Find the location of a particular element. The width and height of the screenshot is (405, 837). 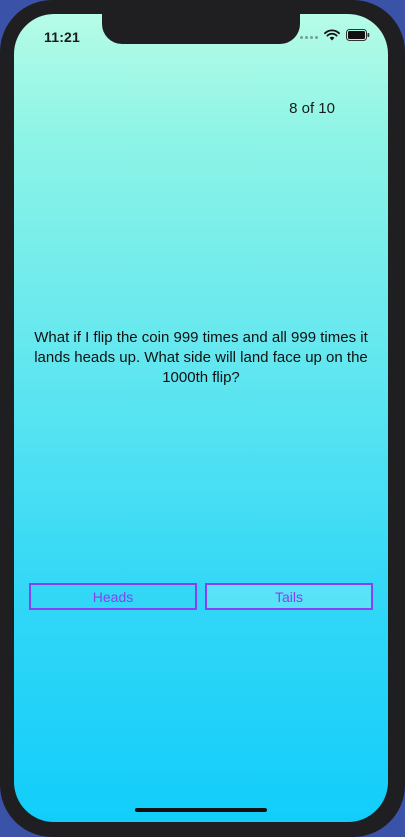

camera-notch is located at coordinates (201, 29).